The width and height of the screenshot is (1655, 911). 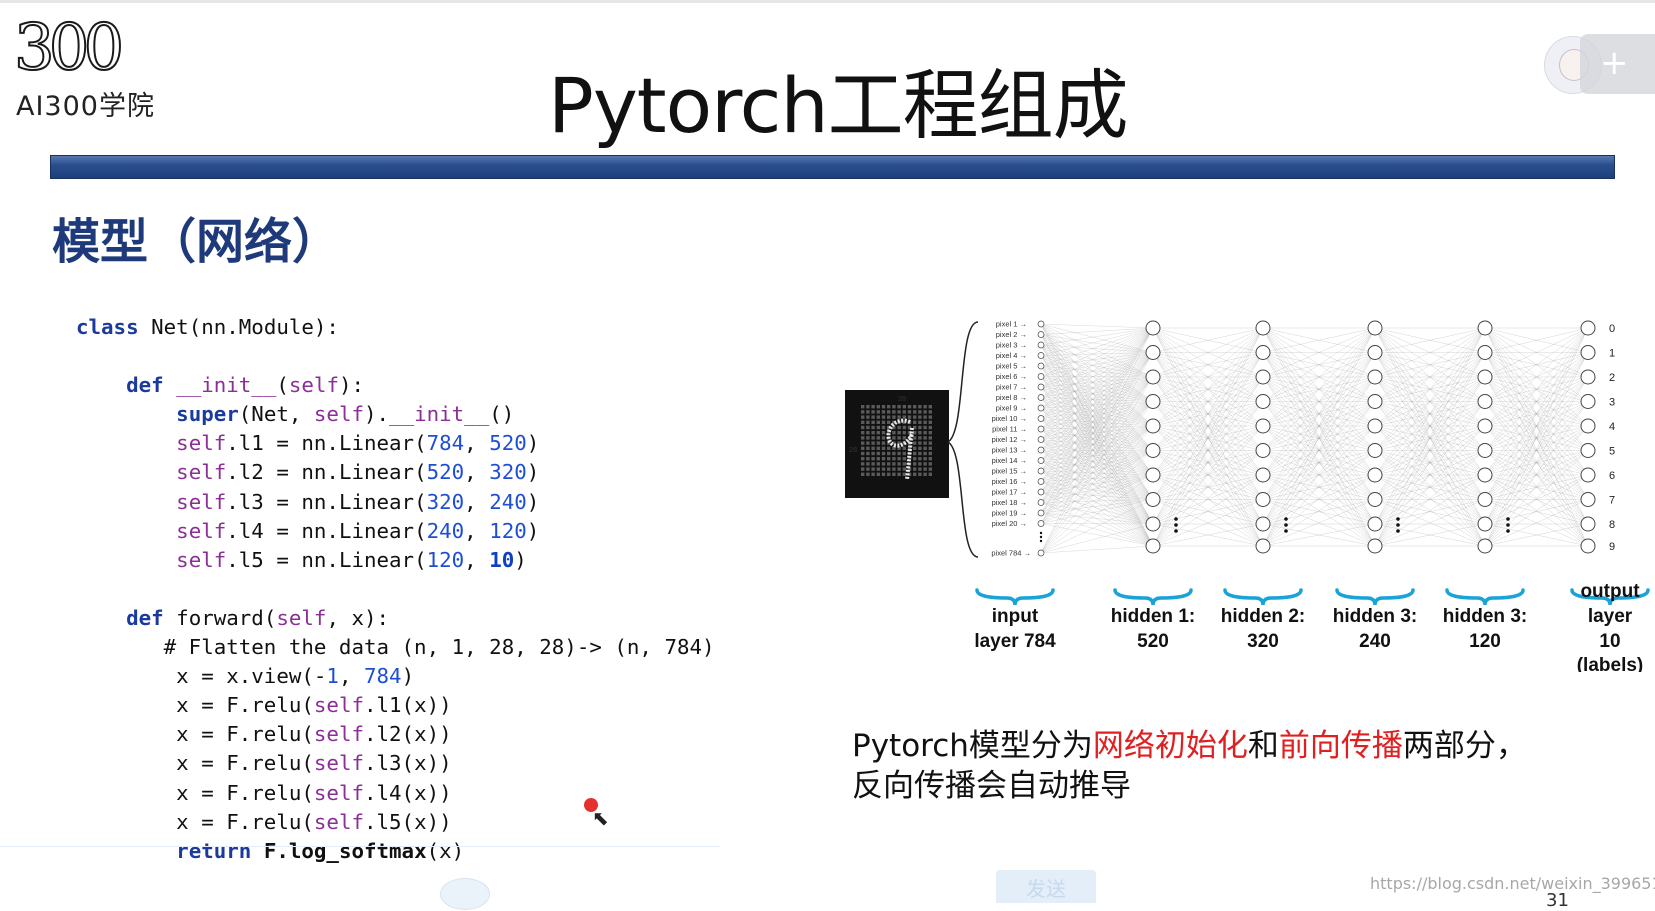 What do you see at coordinates (112, 68) in the screenshot?
I see `logo: 300 AI300学院` at bounding box center [112, 68].